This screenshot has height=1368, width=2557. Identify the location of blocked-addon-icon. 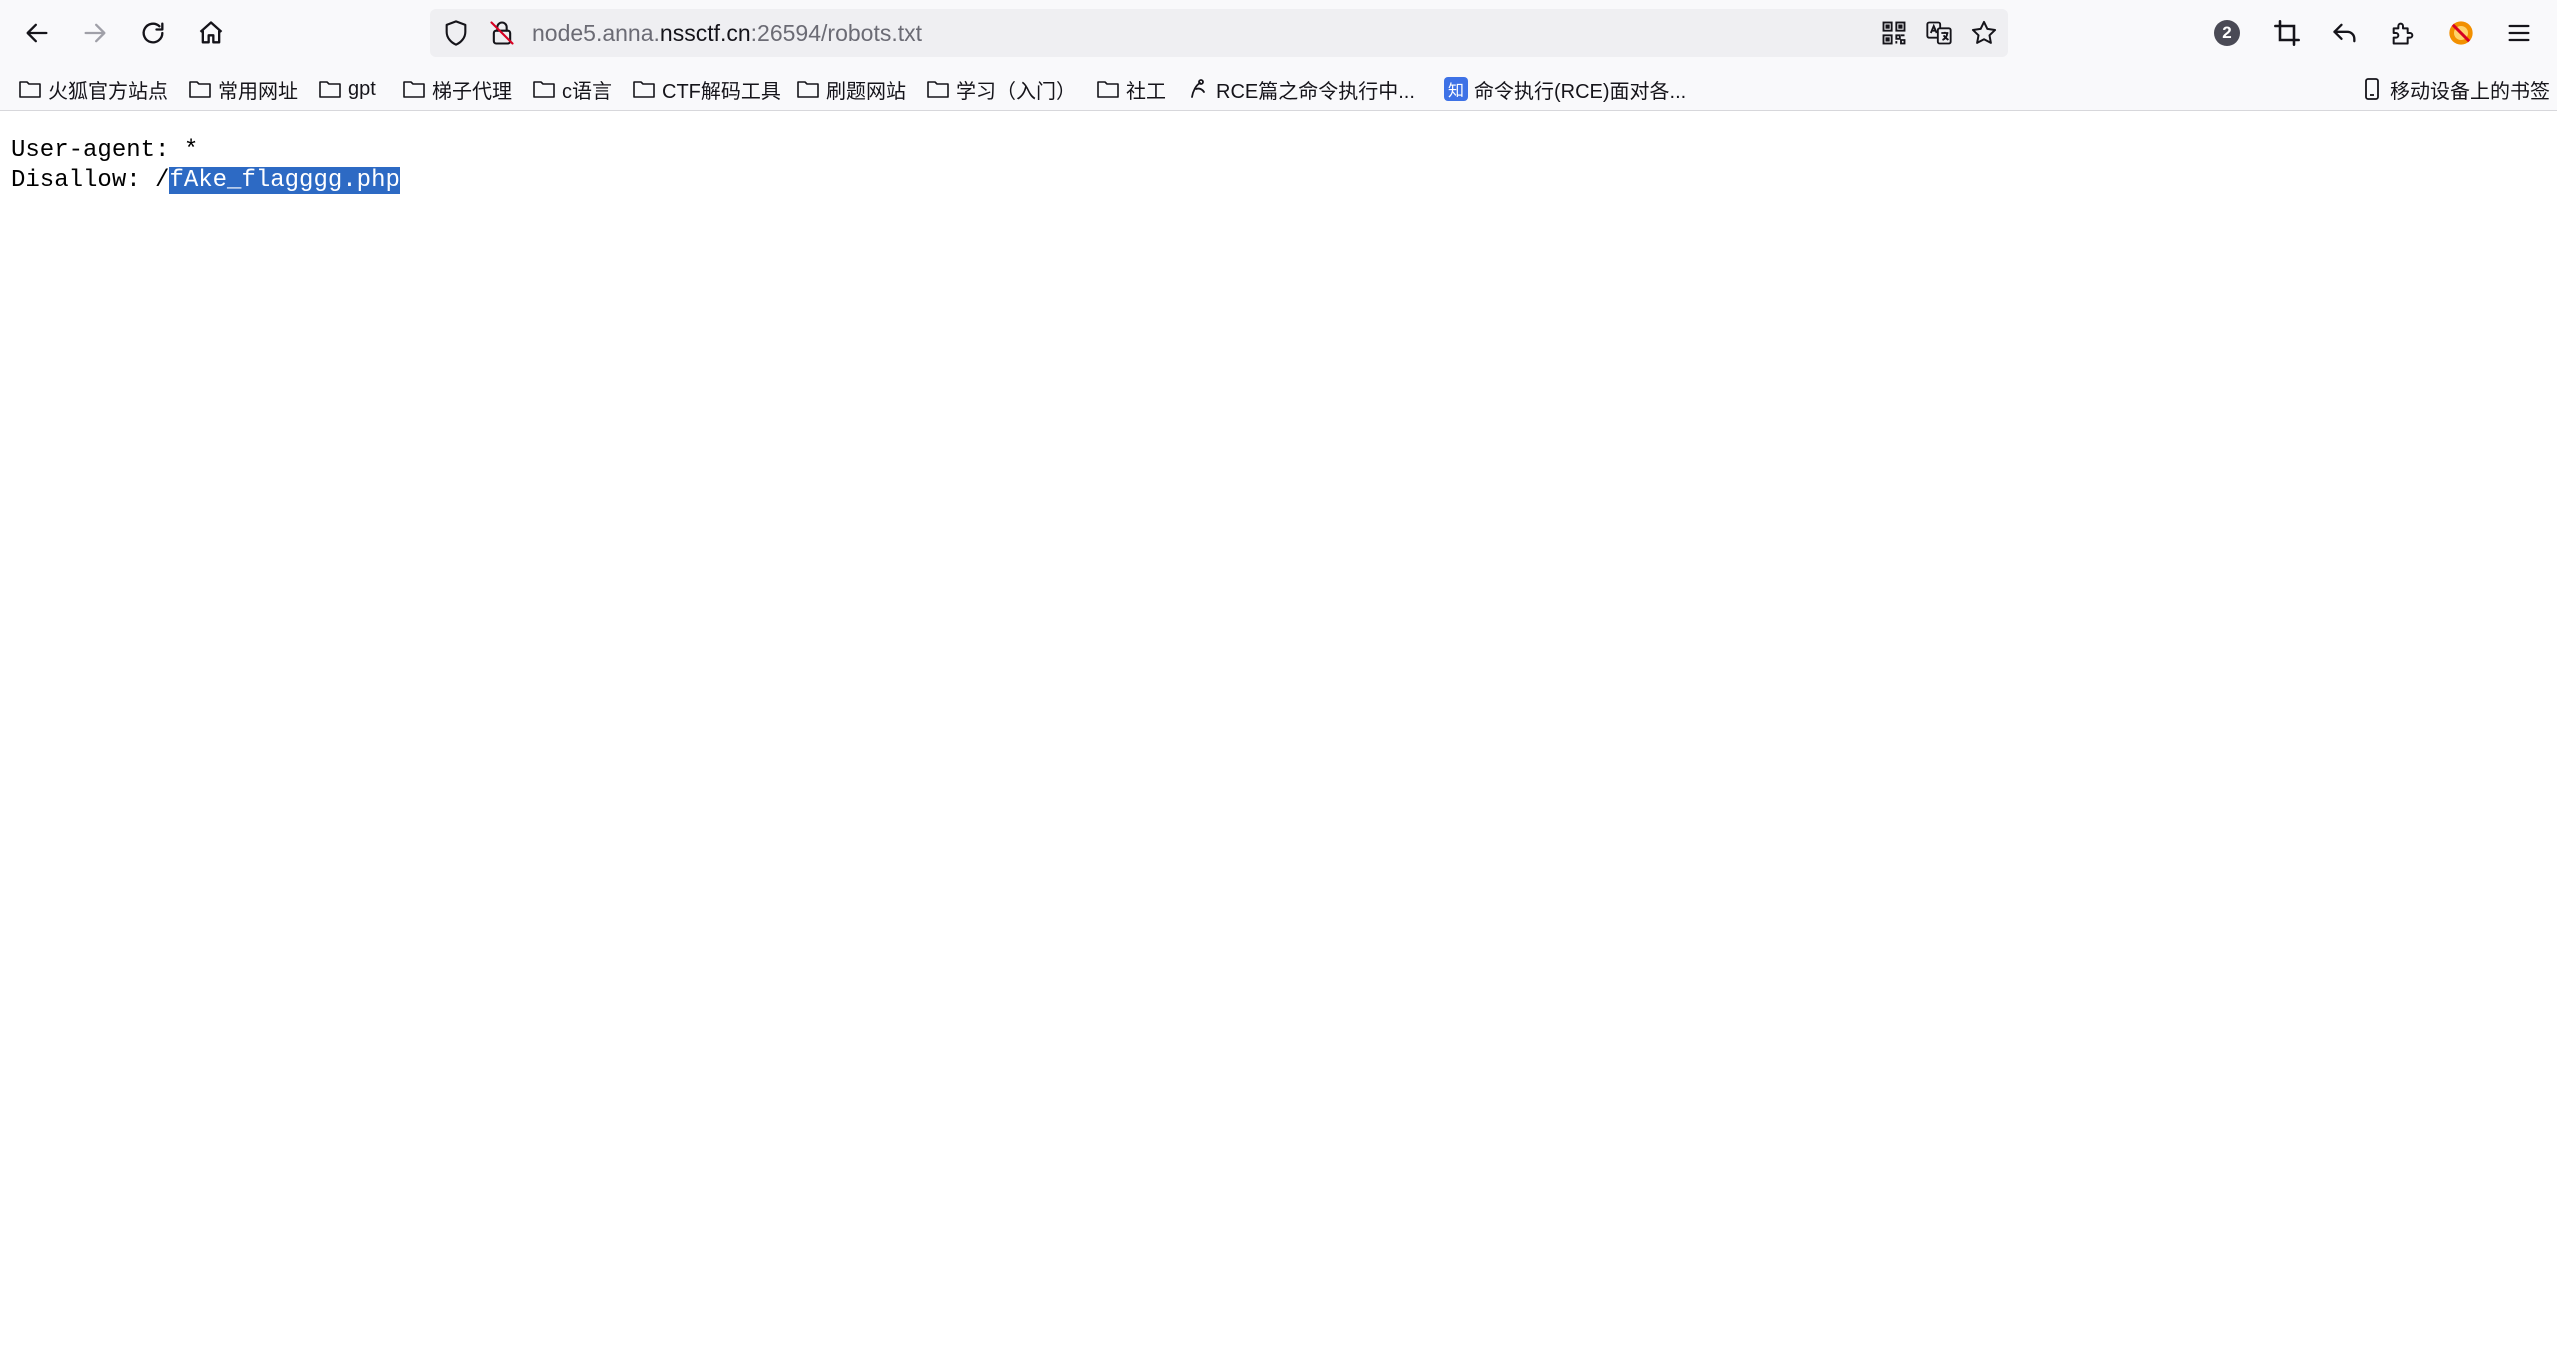
(2461, 33).